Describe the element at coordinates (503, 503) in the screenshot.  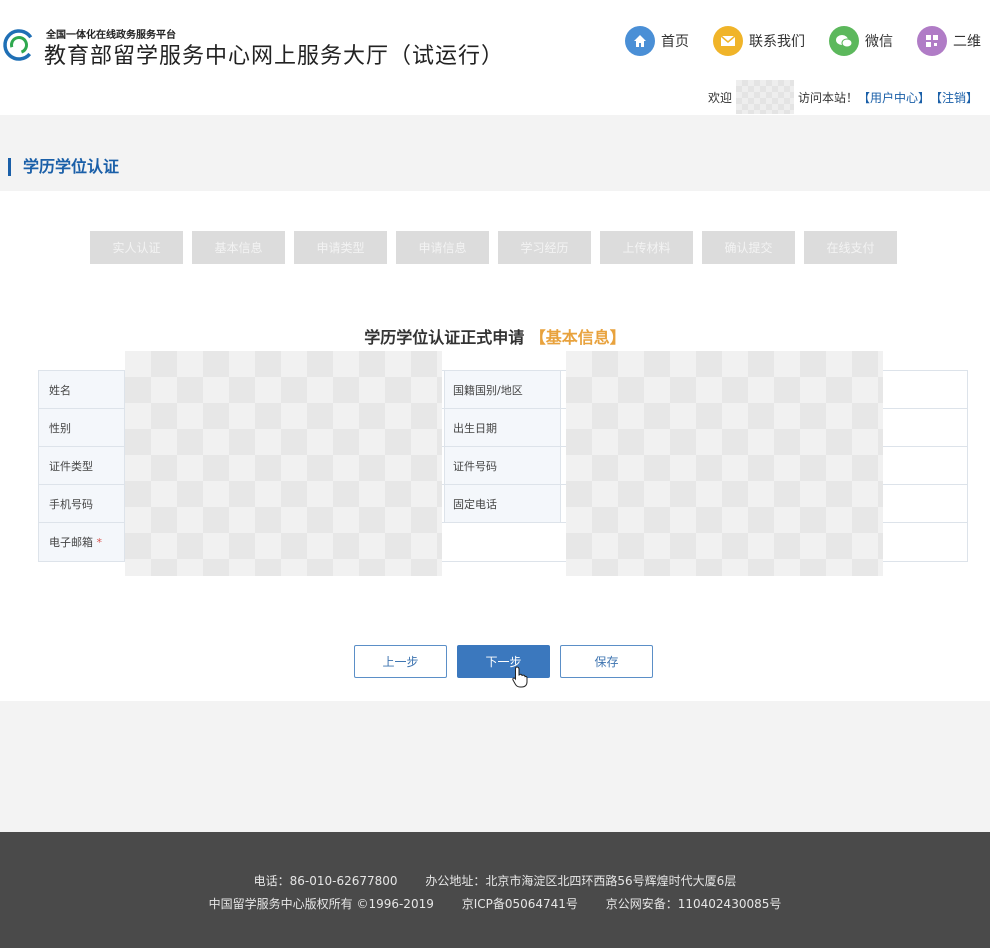
I see `landline-label: 固定电话` at that location.